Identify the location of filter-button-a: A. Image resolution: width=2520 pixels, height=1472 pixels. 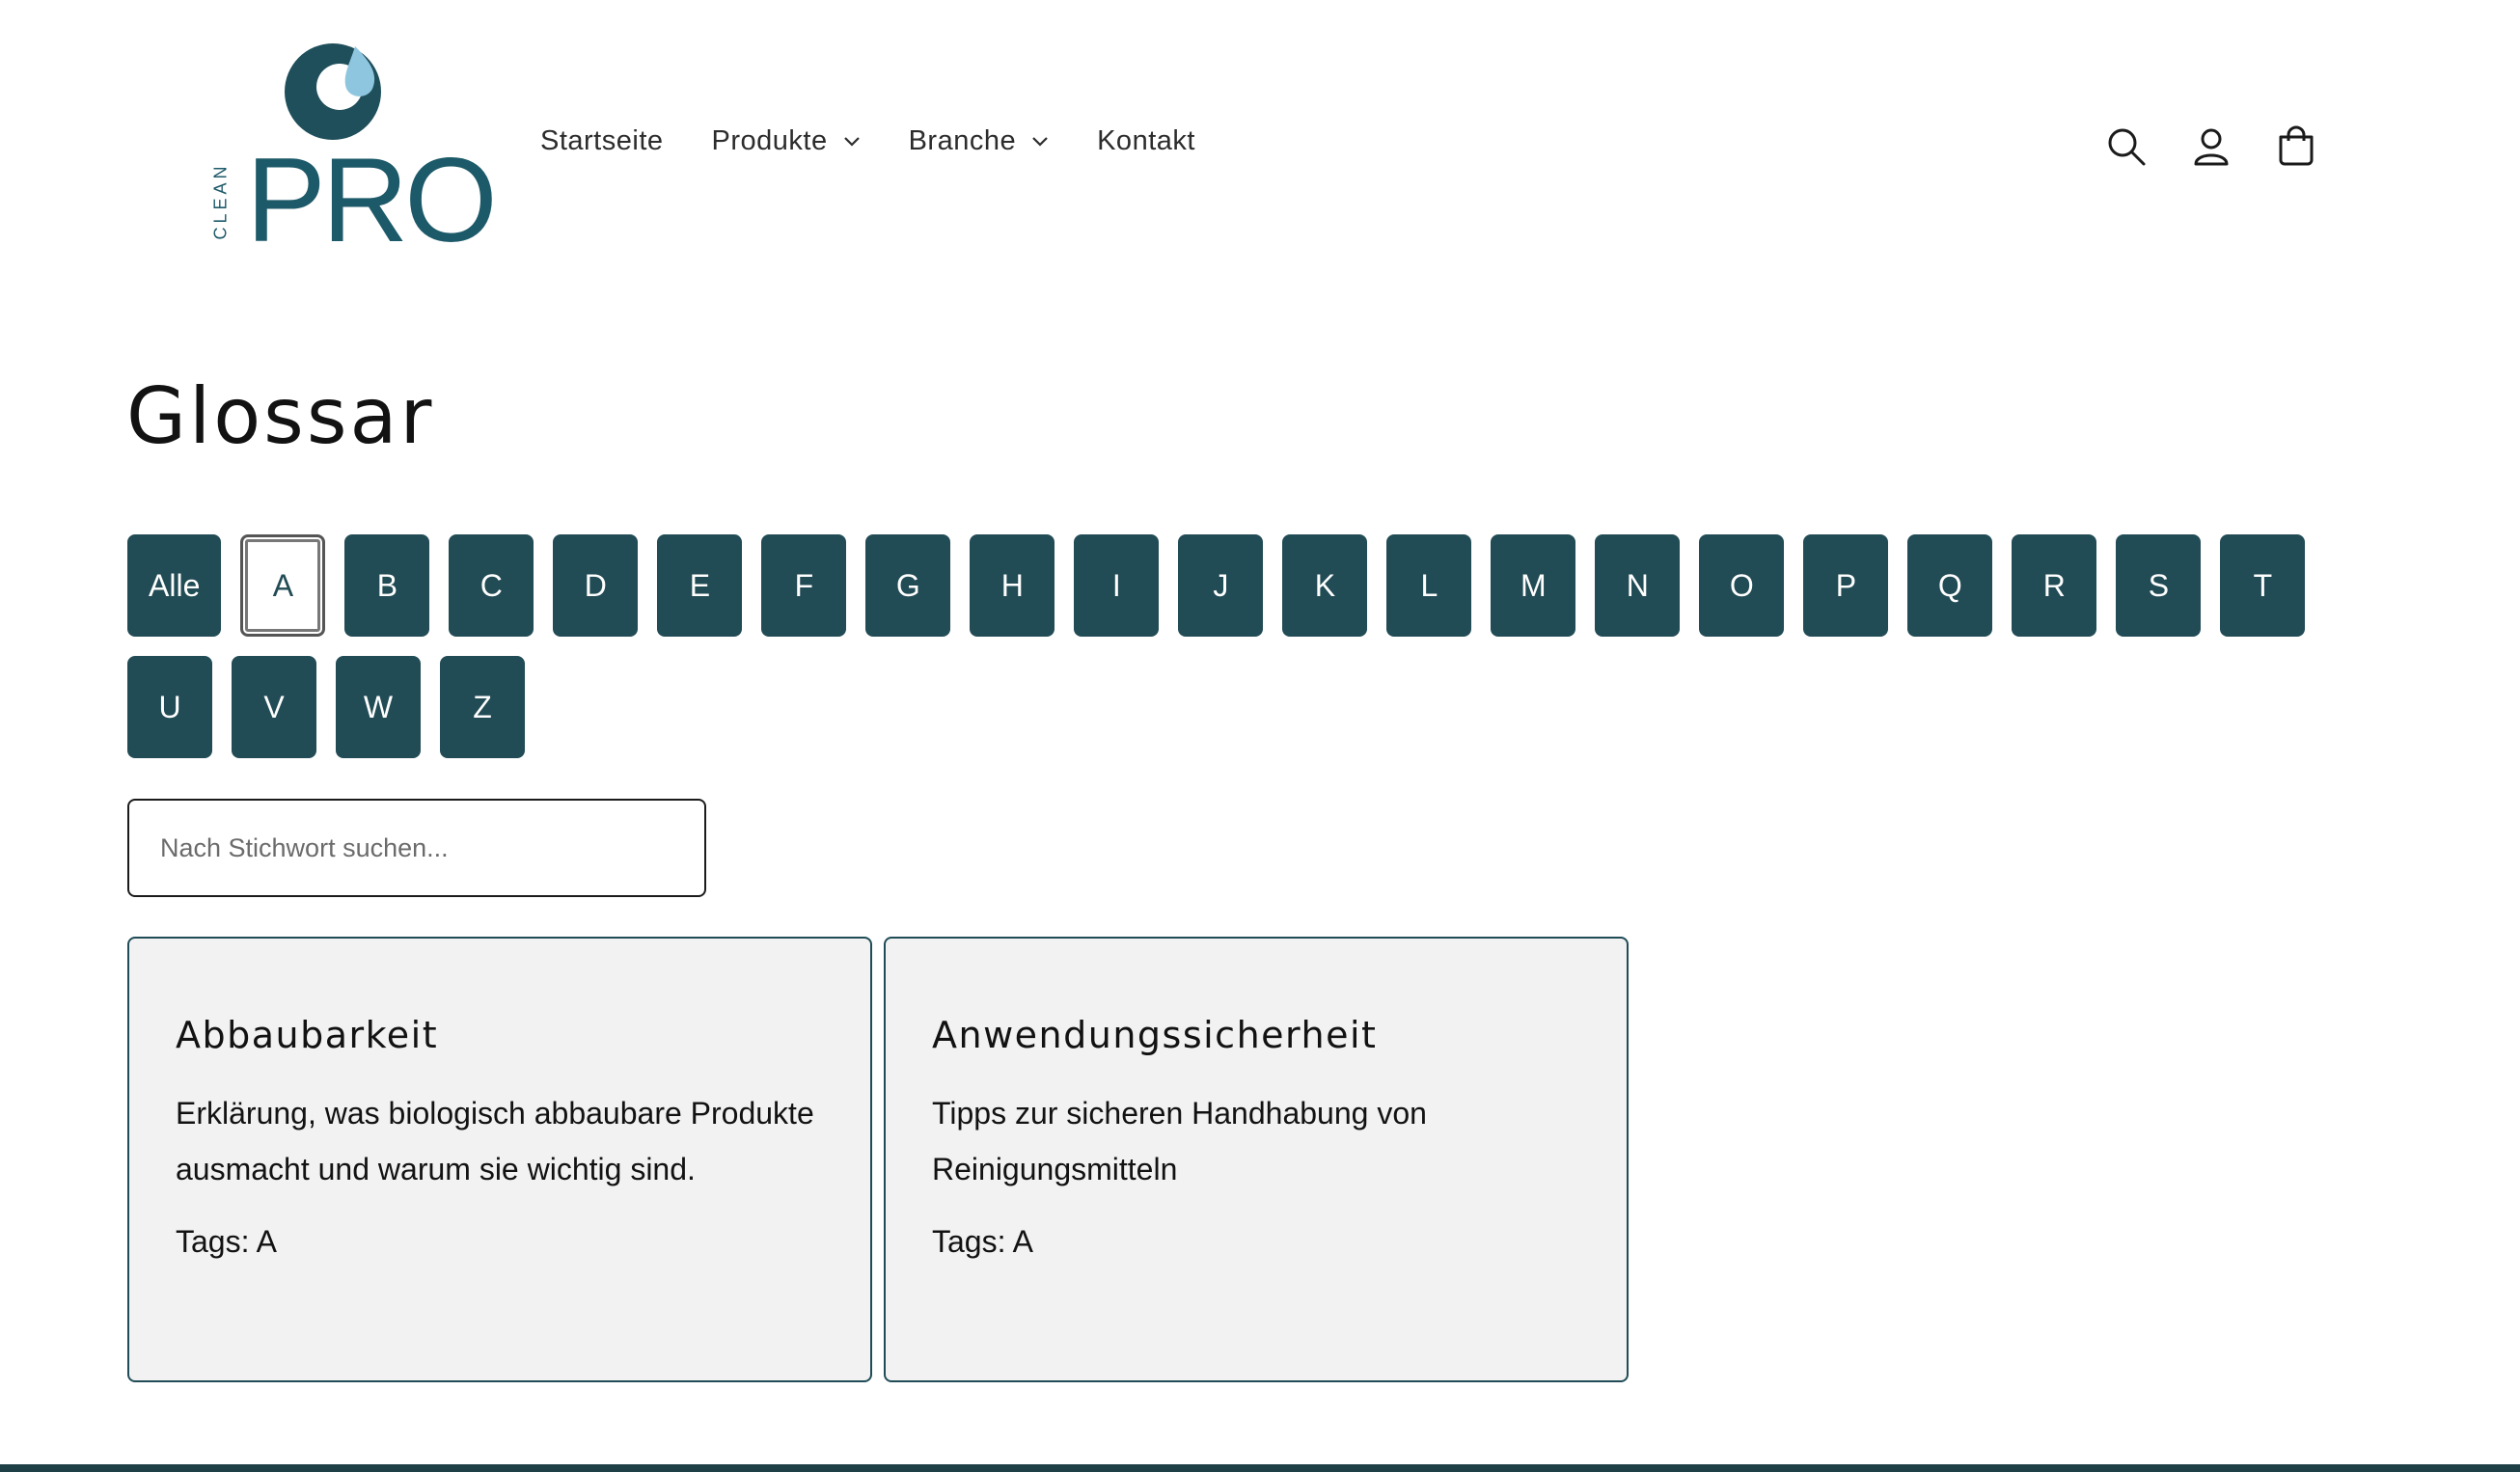
(283, 585).